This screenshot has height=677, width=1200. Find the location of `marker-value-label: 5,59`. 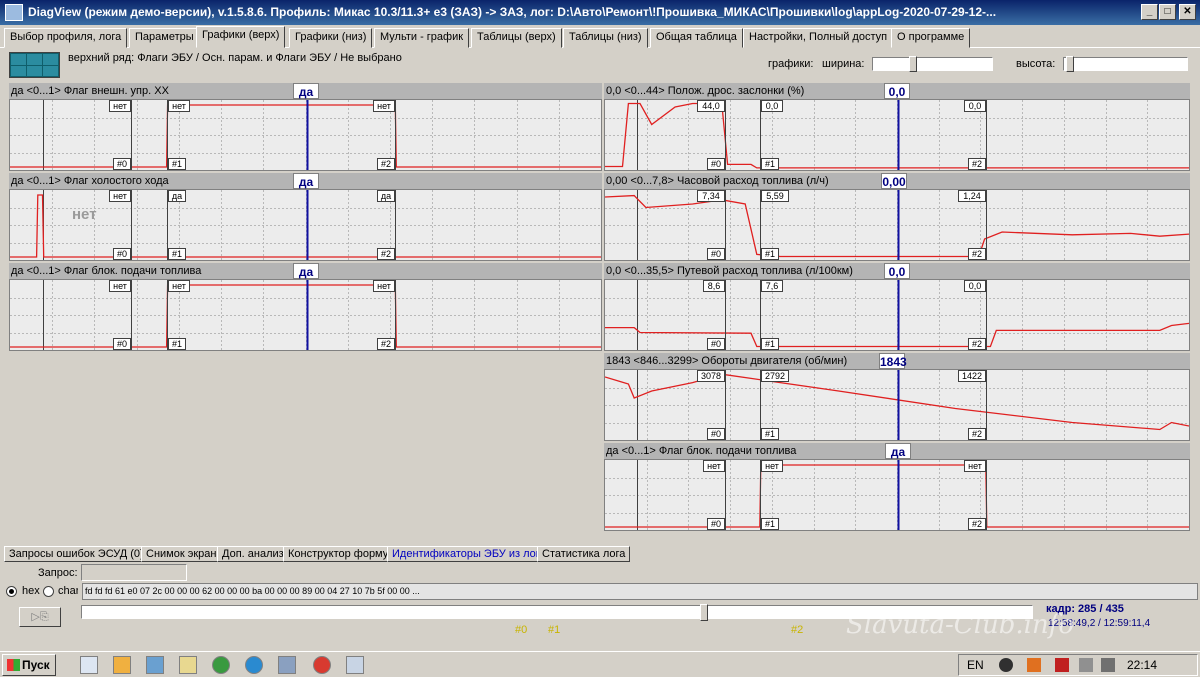

marker-value-label: 5,59 is located at coordinates (775, 196).